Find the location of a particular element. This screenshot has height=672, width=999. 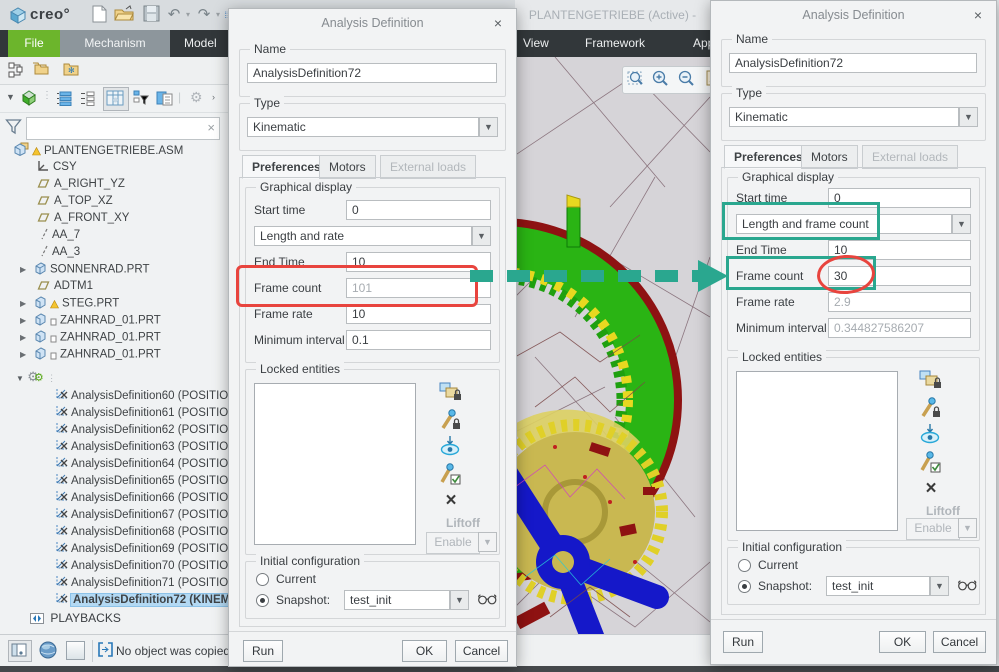

analysis-item-selected: AnalysisDefinition72 (KINEMATICS) is located at coordinates (114, 600).